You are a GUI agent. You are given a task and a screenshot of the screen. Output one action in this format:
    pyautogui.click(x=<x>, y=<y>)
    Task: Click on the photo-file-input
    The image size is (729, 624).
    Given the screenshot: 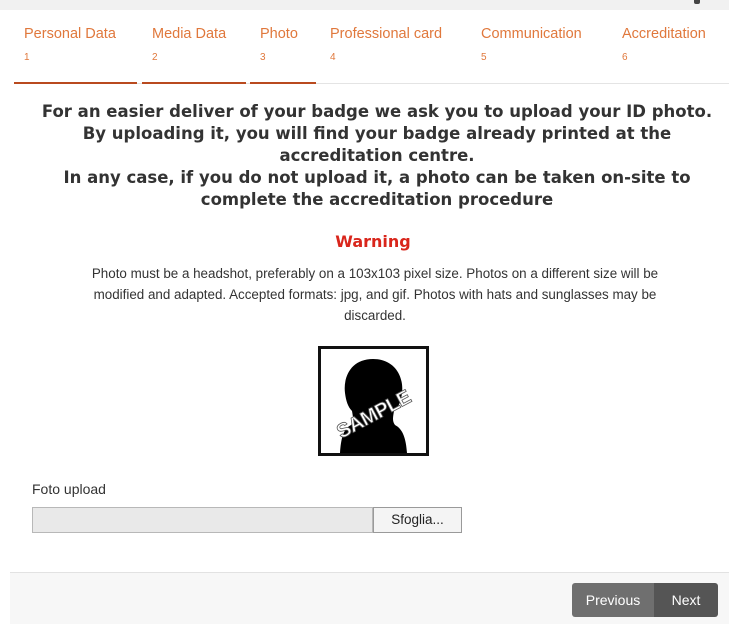 What is the action you would take?
    pyautogui.click(x=202, y=520)
    